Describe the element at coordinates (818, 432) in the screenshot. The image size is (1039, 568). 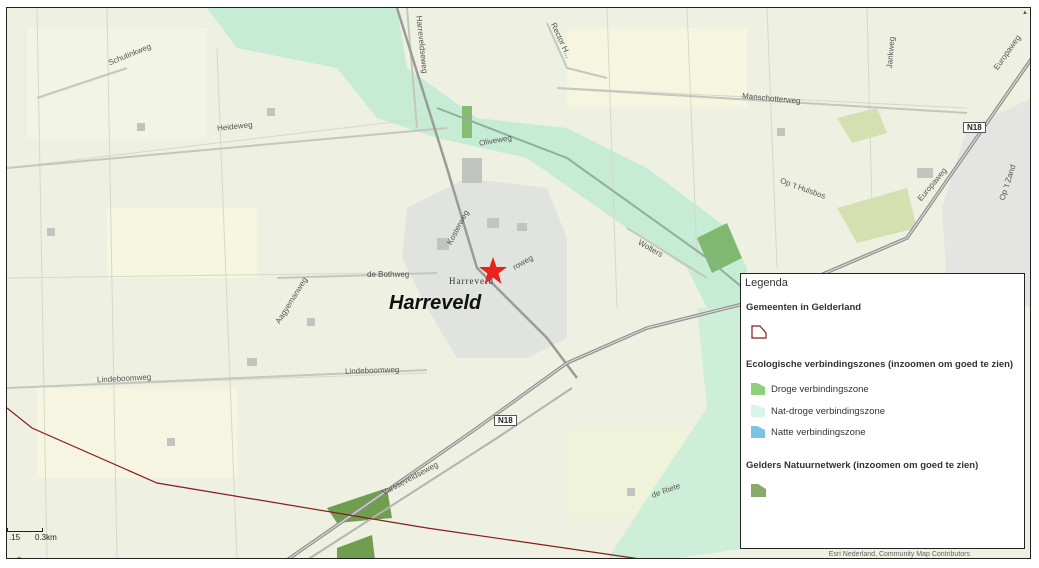
I see `legend-item-label: Natte verbindingszone` at that location.